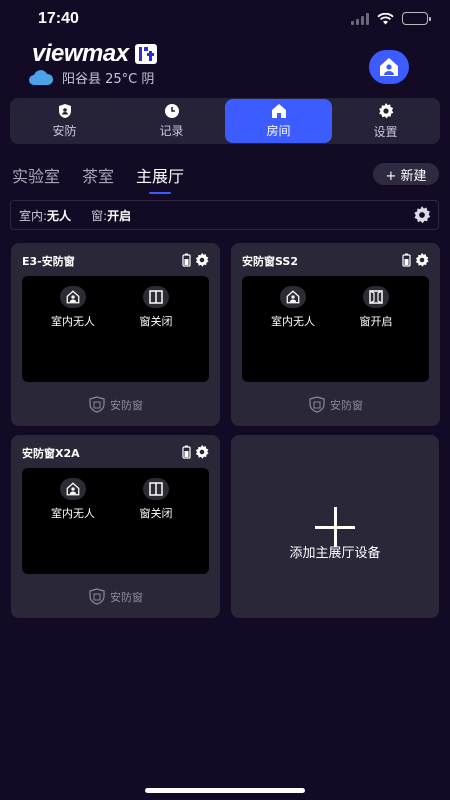 Image resolution: width=450 pixels, height=800 pixels. I want to click on tab-rooms: 房间, so click(278, 121).